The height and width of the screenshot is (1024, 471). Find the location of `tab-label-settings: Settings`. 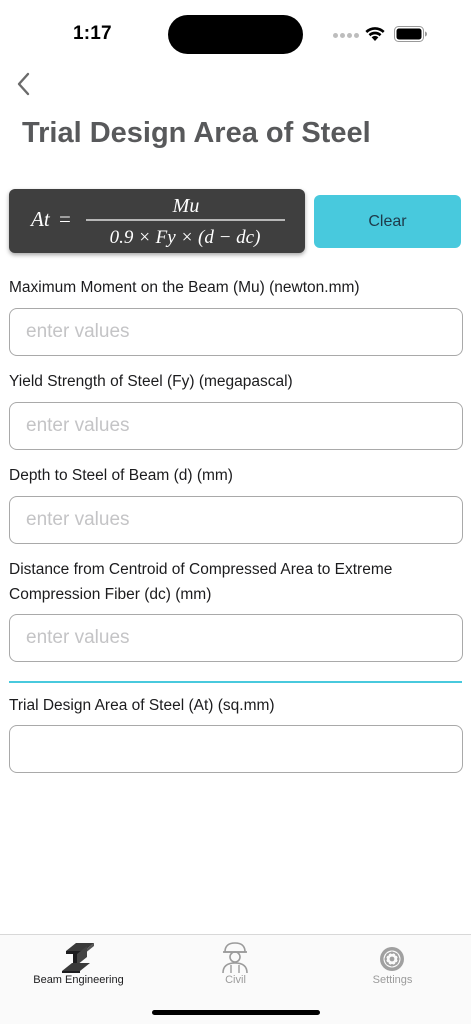

tab-label-settings: Settings is located at coordinates (392, 980).